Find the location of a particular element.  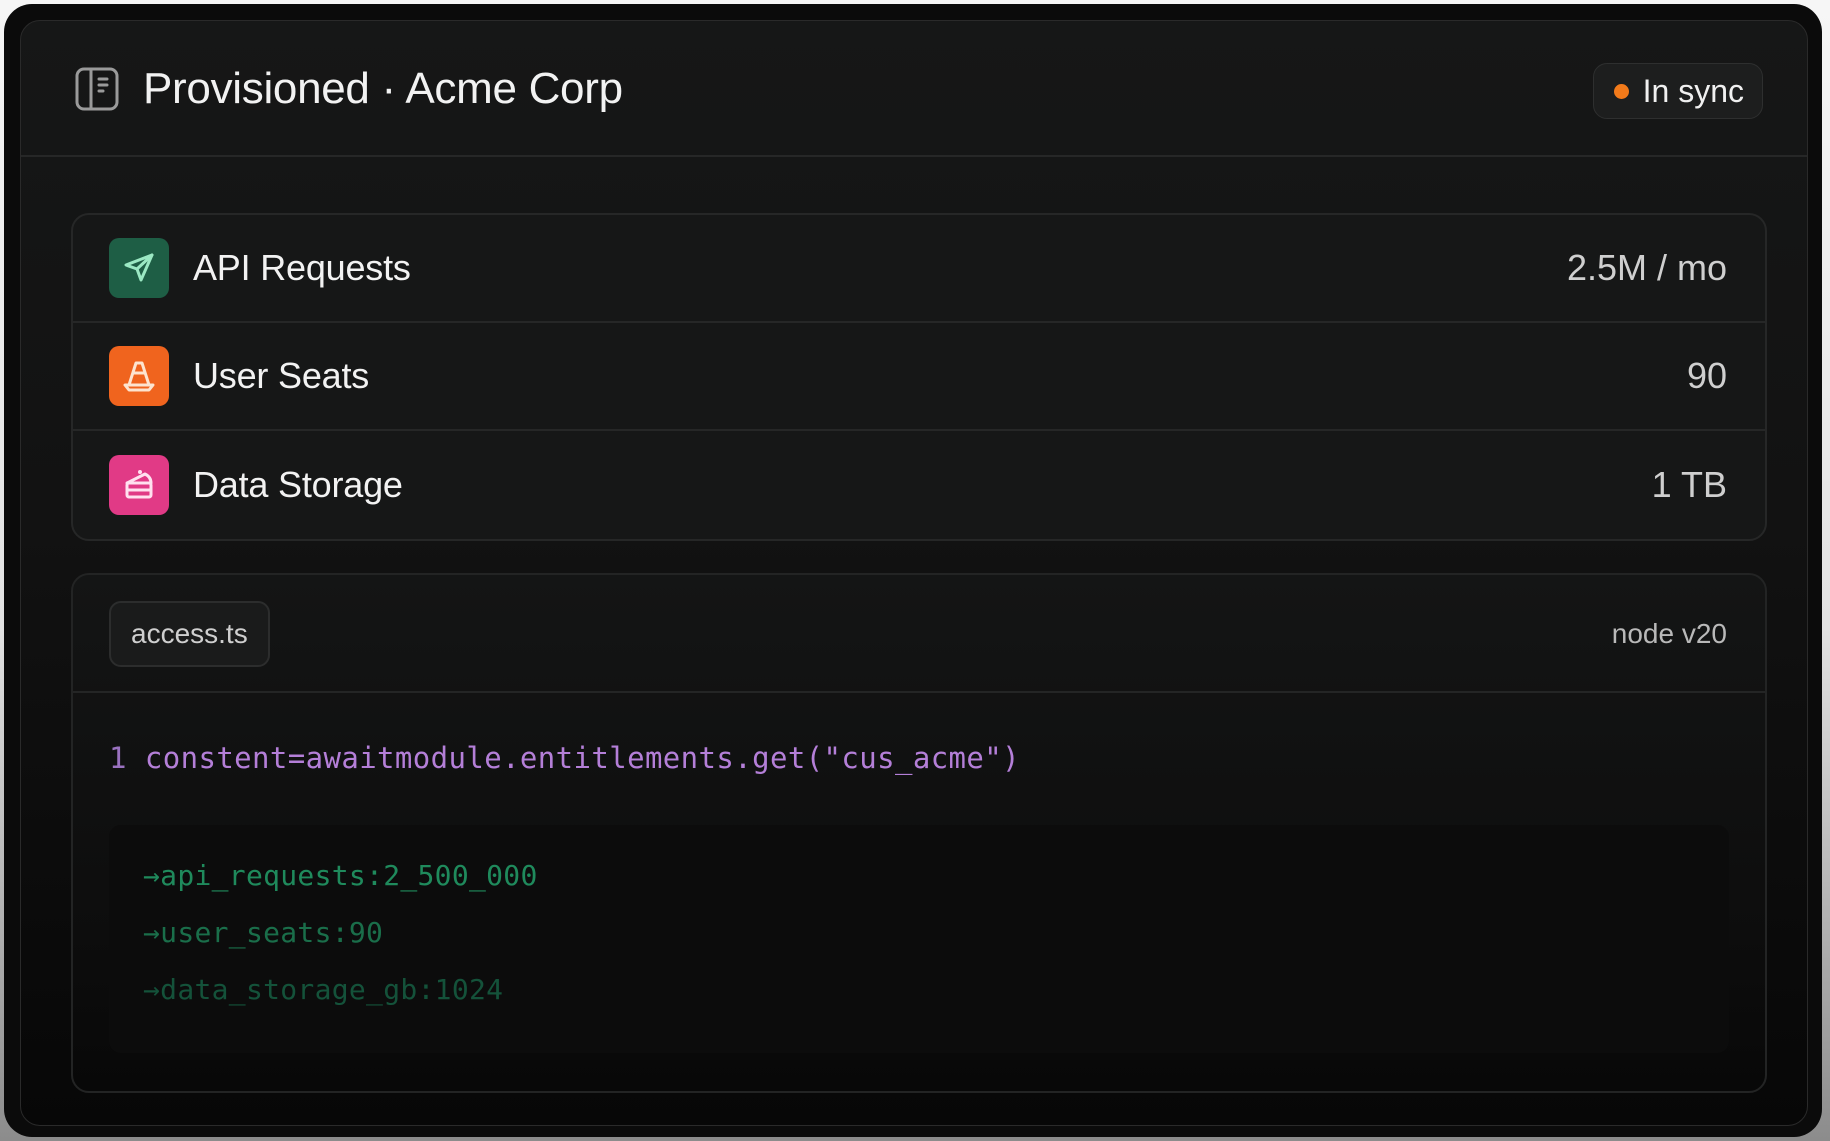

entitlement-value: 90 is located at coordinates (1706, 375).